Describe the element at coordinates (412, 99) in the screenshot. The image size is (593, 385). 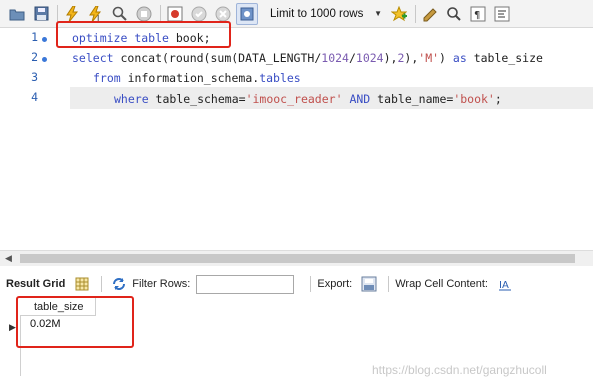
I see `code-text: table_name=` at that location.